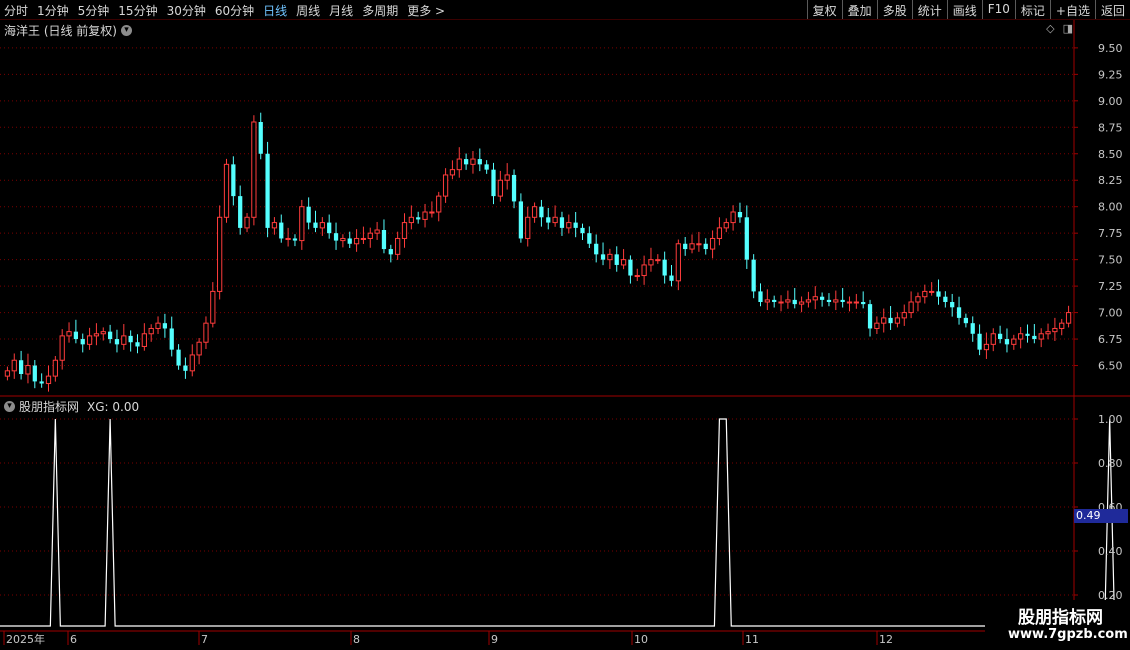  I want to click on price-tick-label: 8.00, so click(1110, 207).